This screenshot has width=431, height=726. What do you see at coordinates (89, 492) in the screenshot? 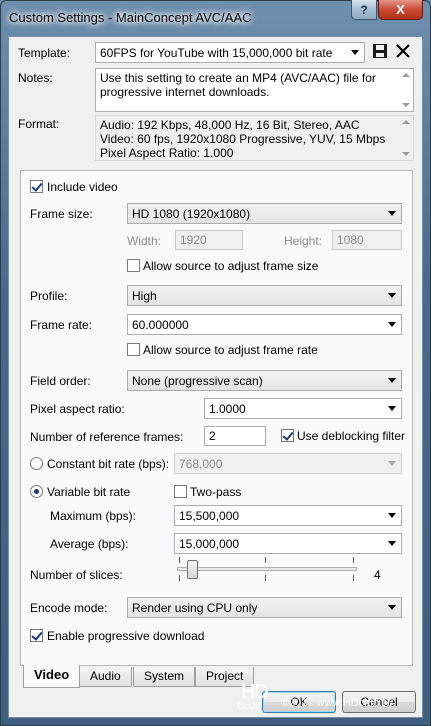
I see `vbr-label: Variable bit rate` at bounding box center [89, 492].